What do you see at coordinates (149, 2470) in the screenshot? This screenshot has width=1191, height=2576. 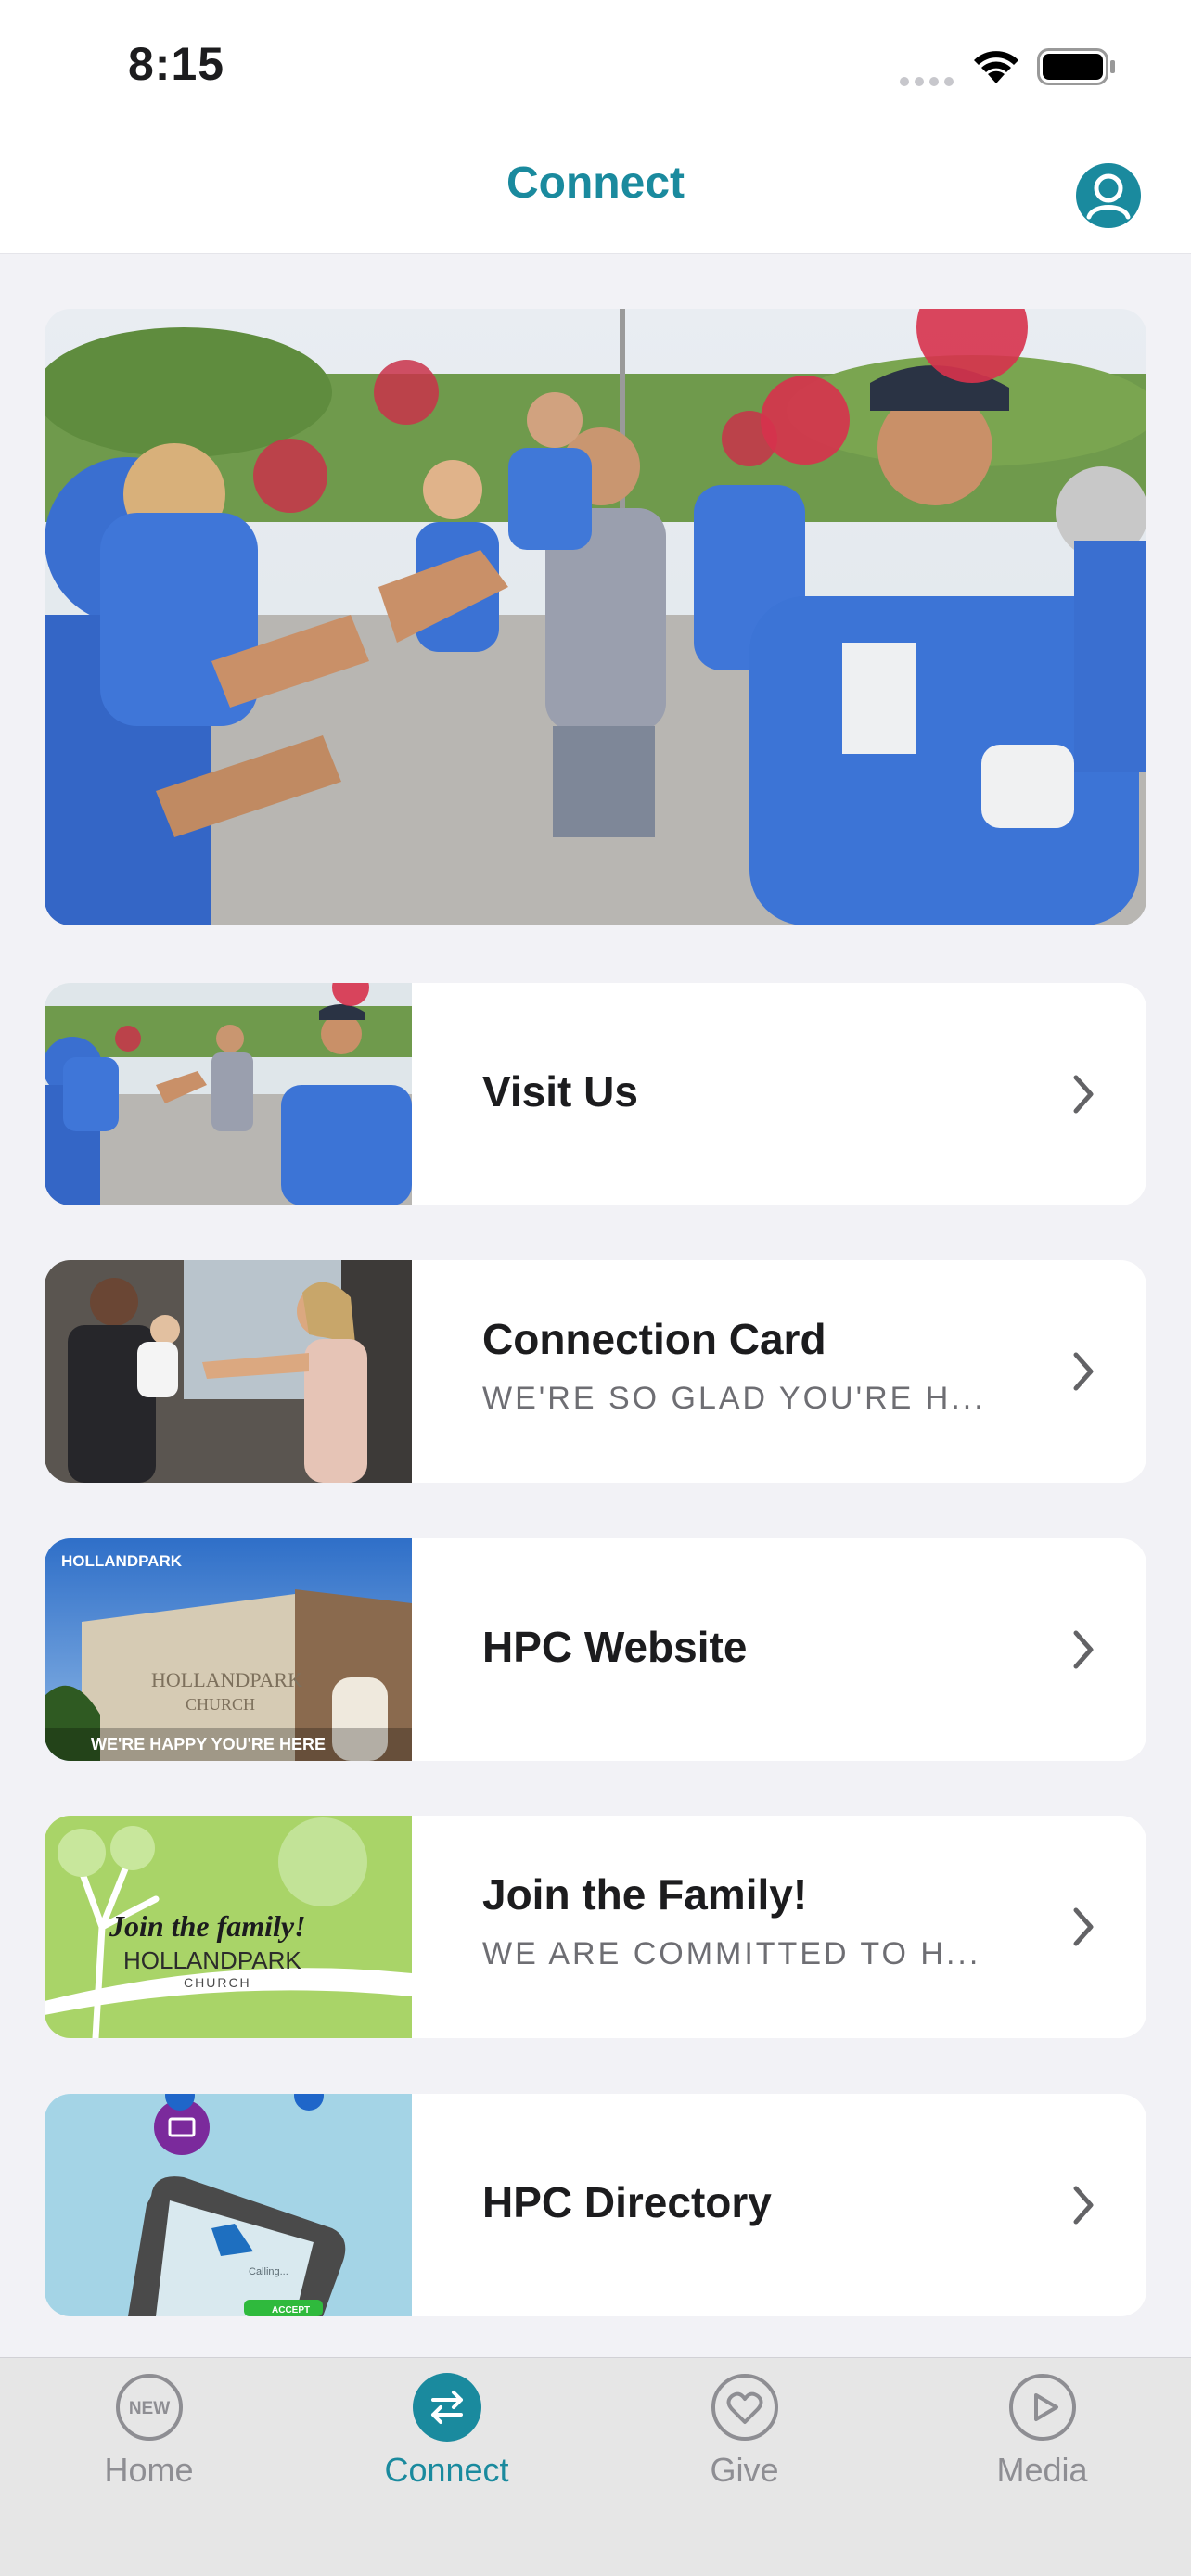 I see `tab-label: Home` at bounding box center [149, 2470].